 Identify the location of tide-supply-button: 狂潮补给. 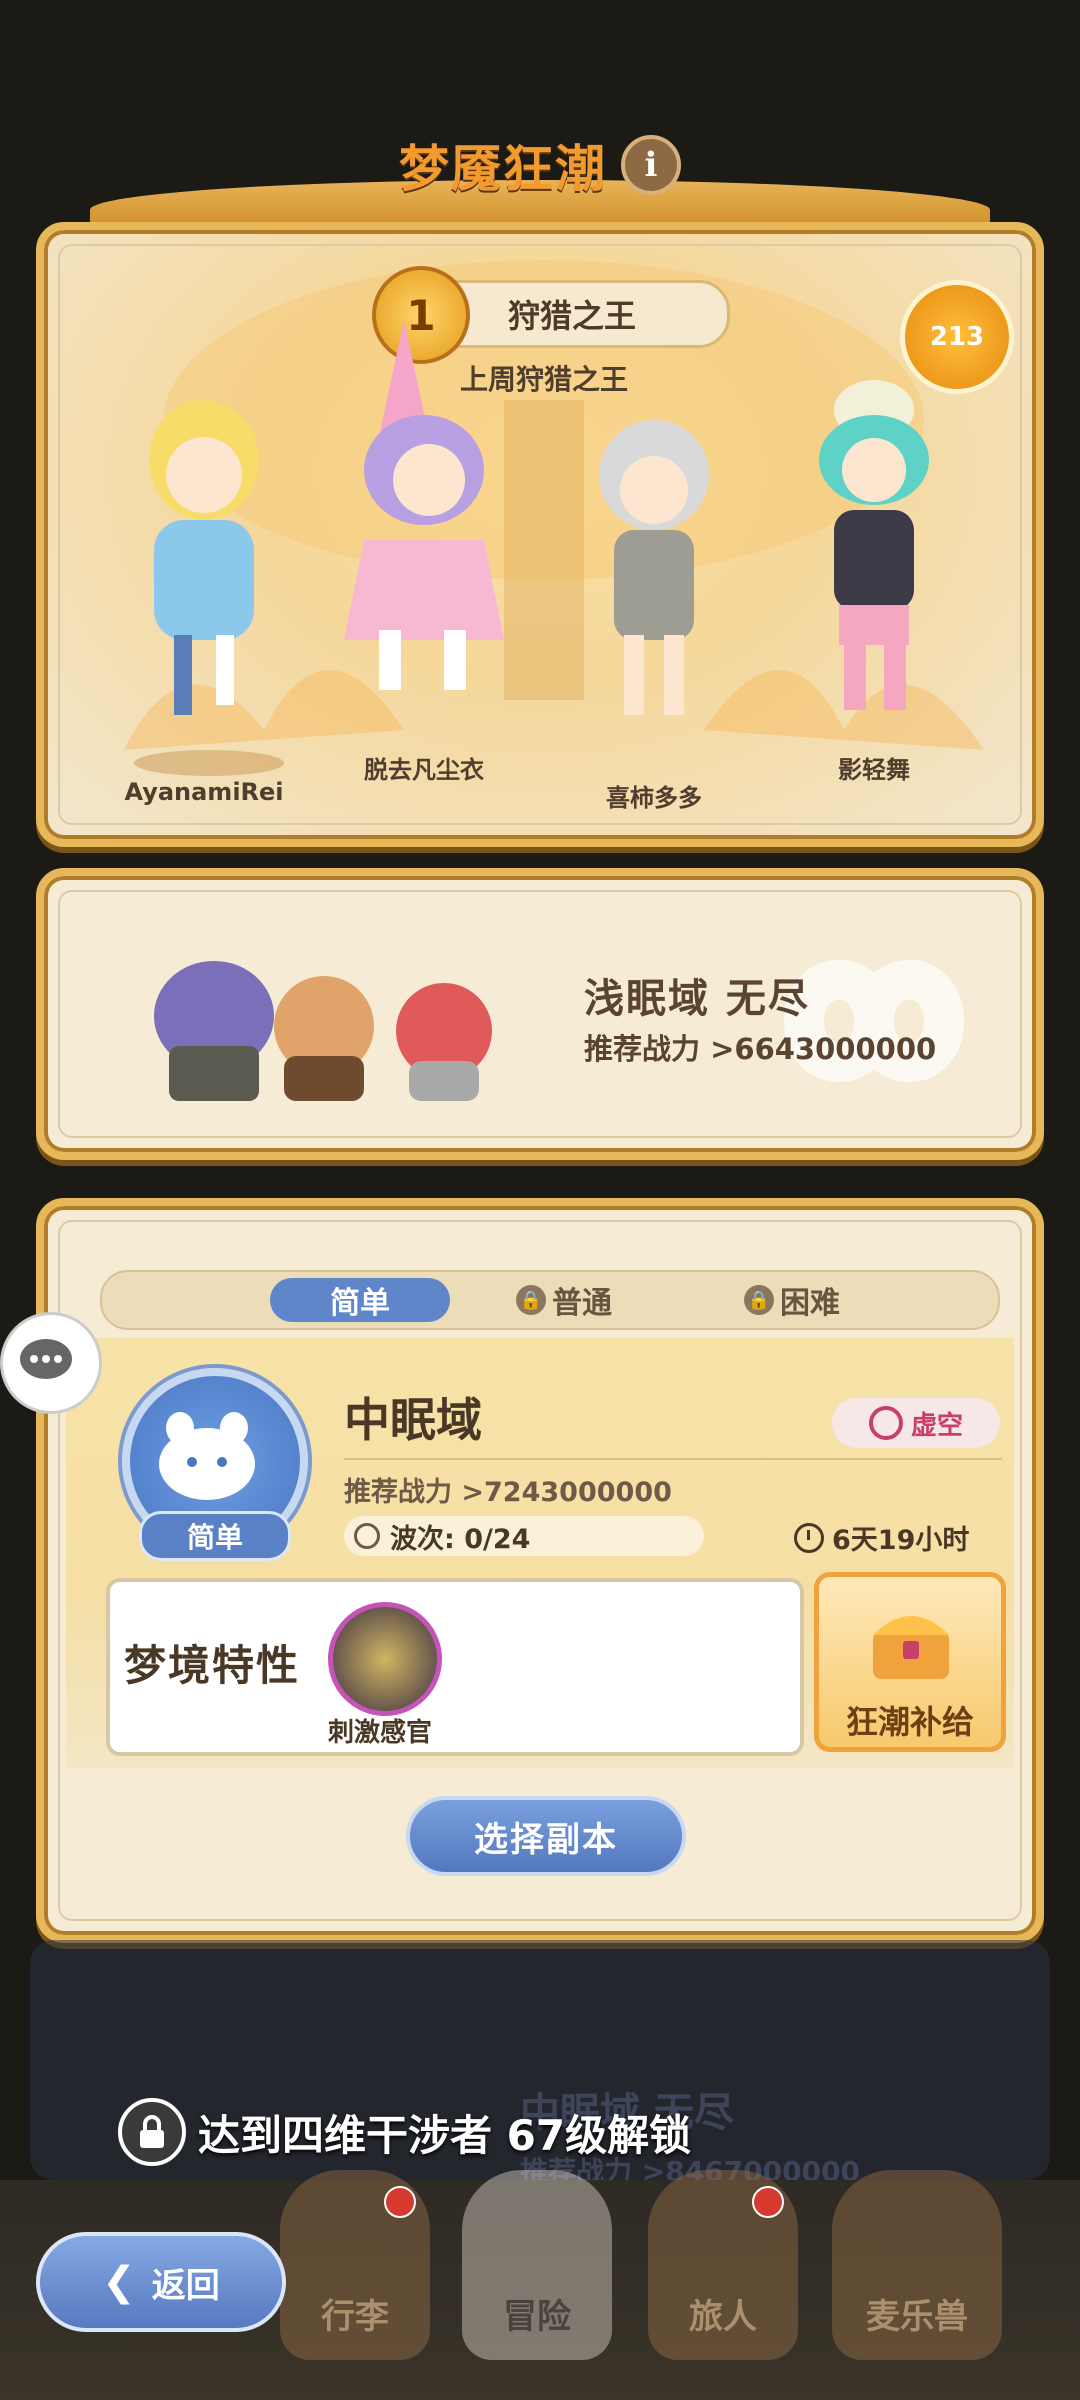
(910, 1662).